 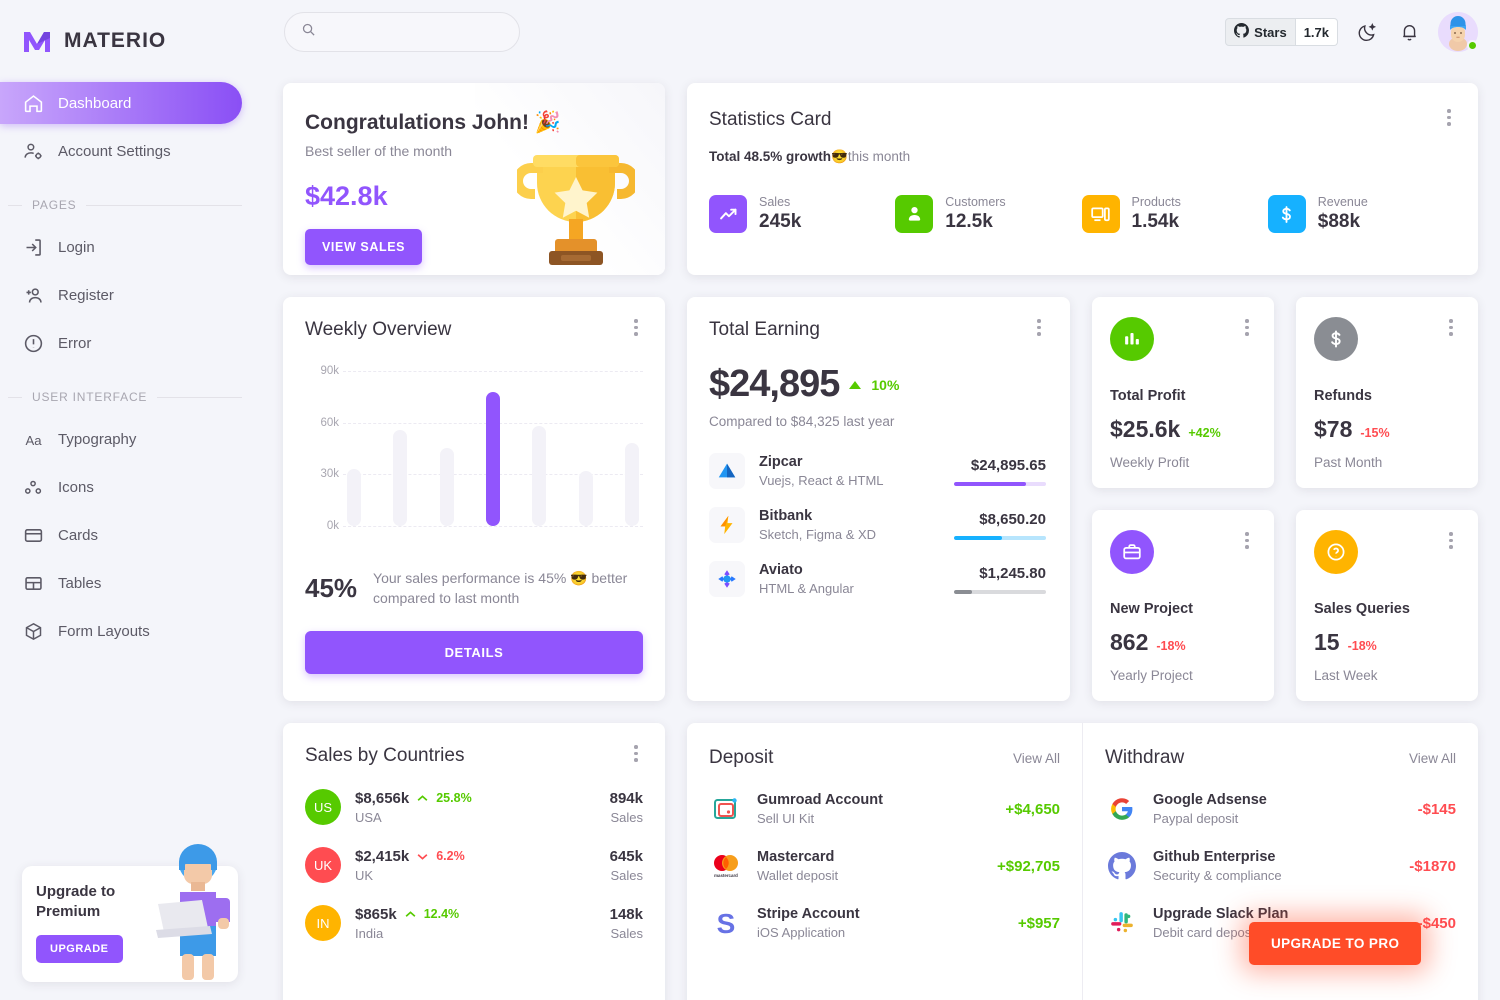 What do you see at coordinates (121, 295) in the screenshot?
I see `sidebar-item-register: Register` at bounding box center [121, 295].